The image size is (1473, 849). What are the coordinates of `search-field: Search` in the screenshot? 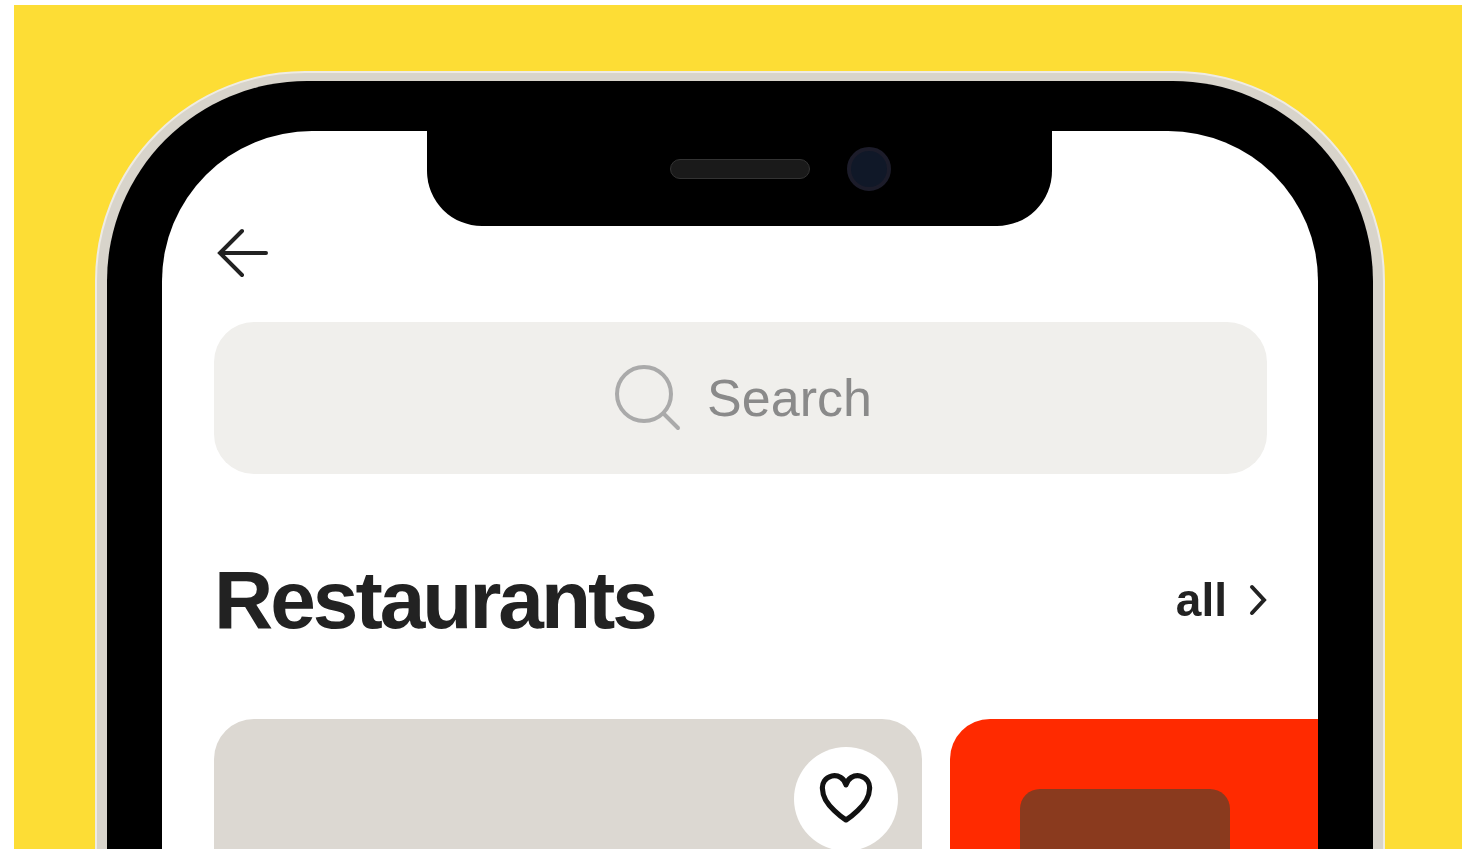 It's located at (740, 398).